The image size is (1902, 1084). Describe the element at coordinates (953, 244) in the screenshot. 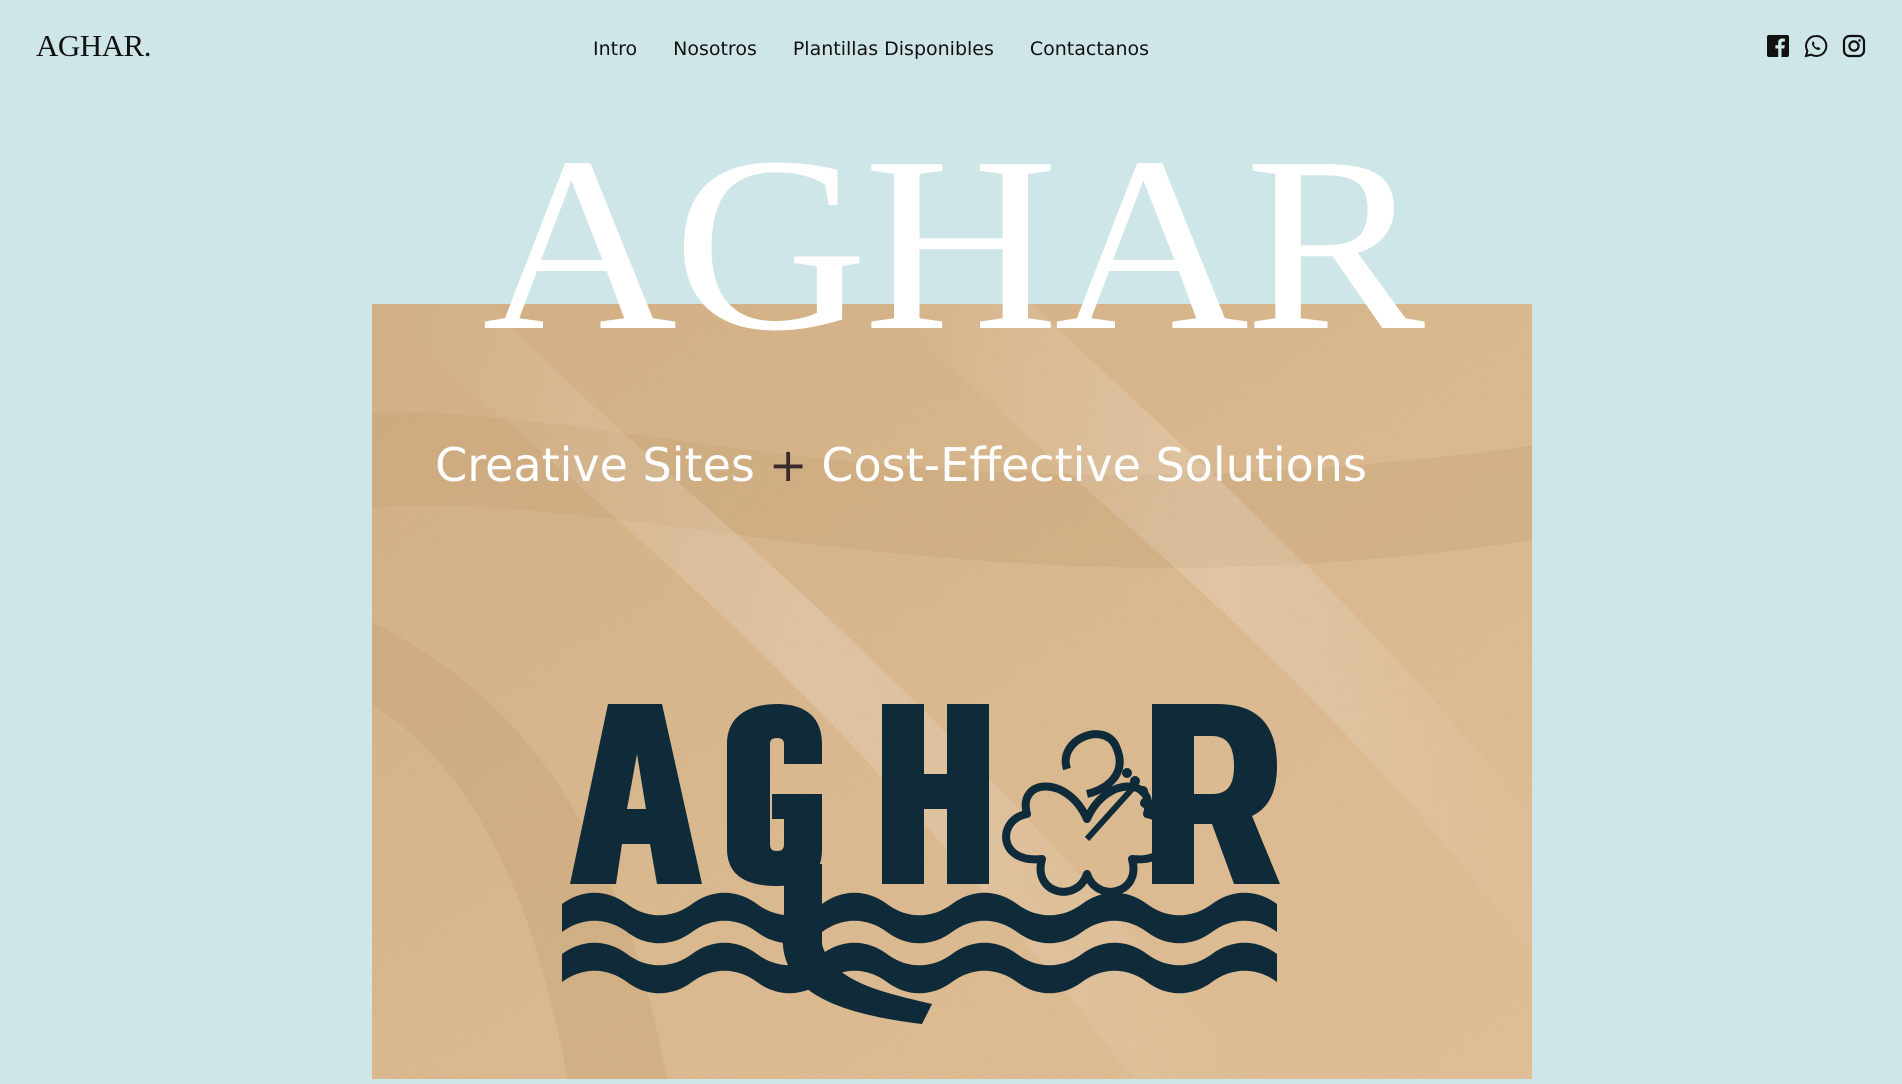

I see `hero-title: AGHAR` at that location.